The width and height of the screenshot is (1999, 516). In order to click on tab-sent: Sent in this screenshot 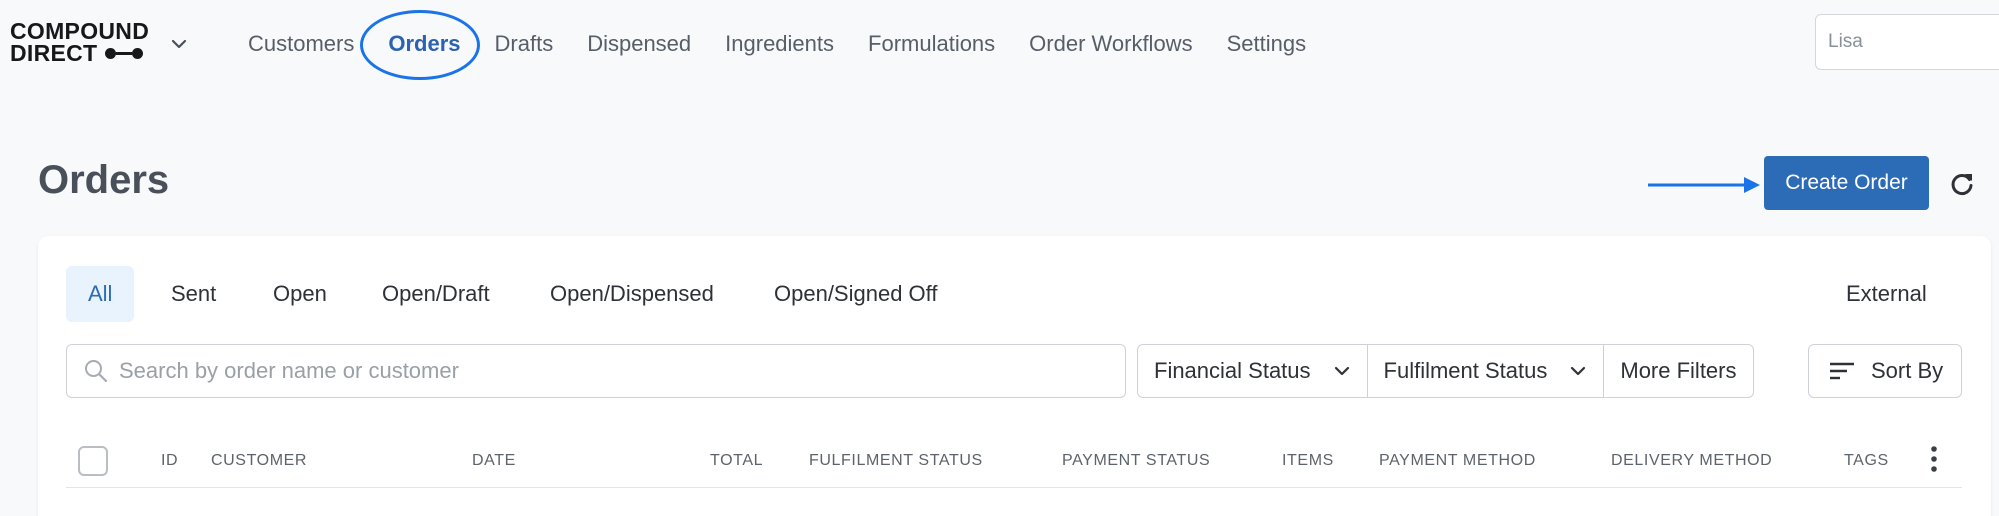, I will do `click(193, 294)`.